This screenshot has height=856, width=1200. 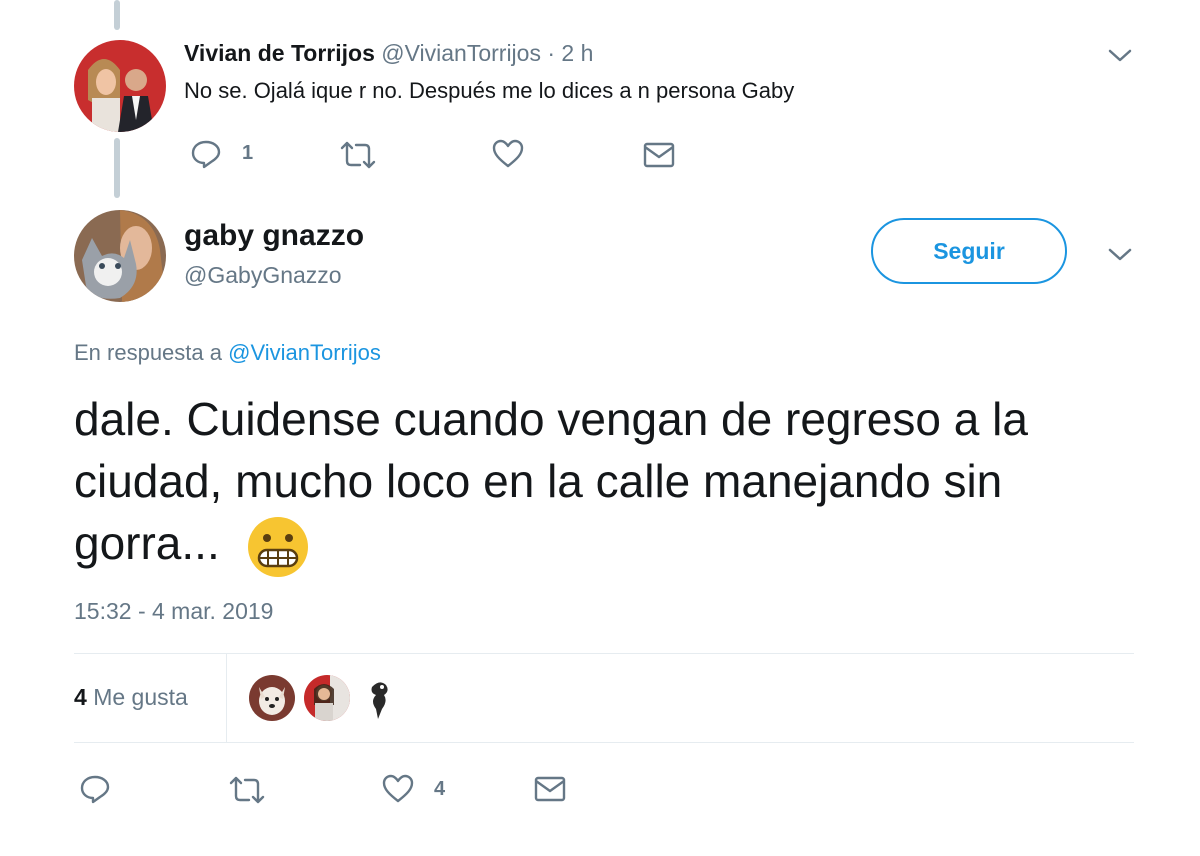 What do you see at coordinates (173, 611) in the screenshot?
I see `tweet-timestamp: 15:32 - 4 mar. 2019` at bounding box center [173, 611].